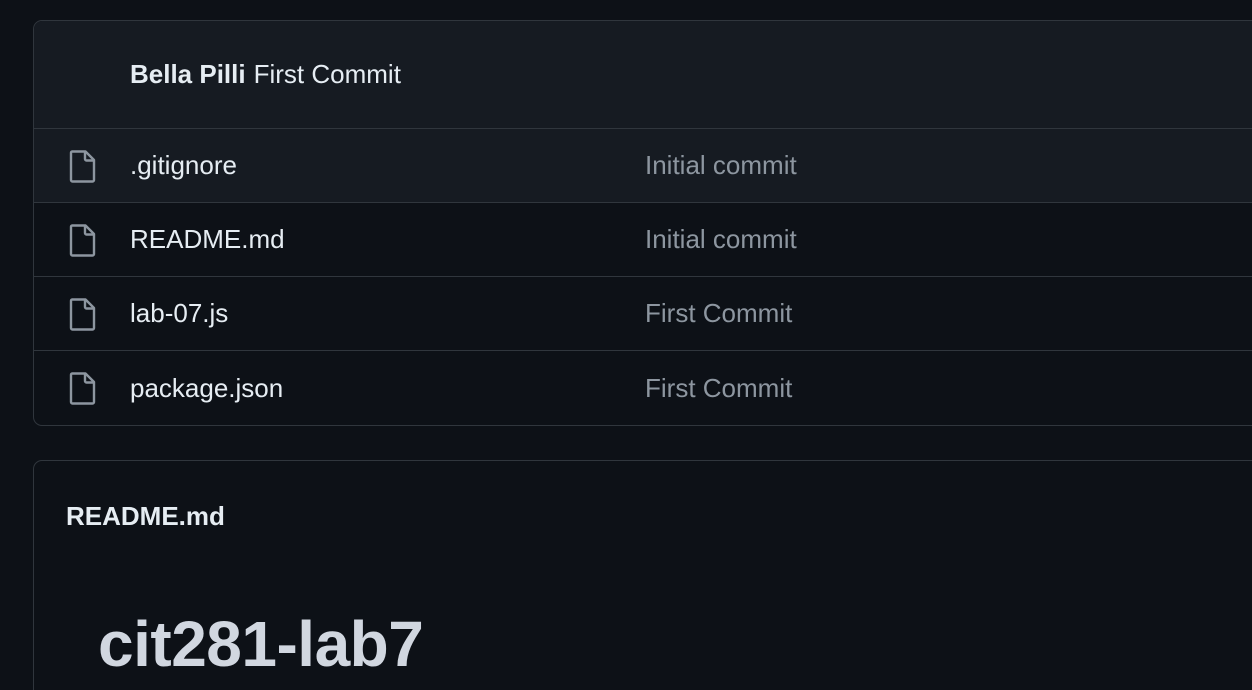 The width and height of the screenshot is (1252, 690). I want to click on table-row: package.json First Commit, so click(643, 388).